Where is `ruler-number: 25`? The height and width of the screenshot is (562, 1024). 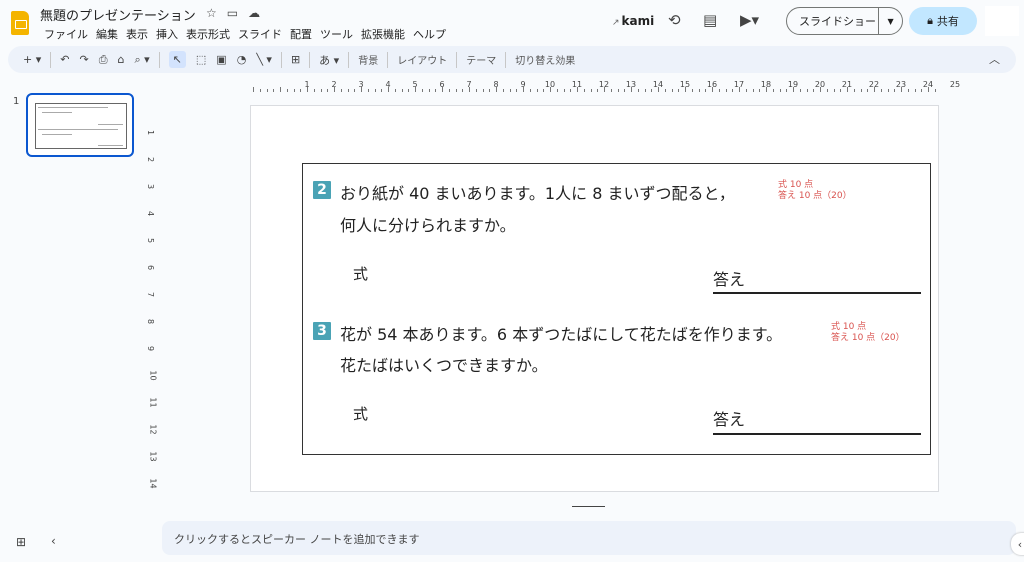
ruler-number: 25 is located at coordinates (955, 84).